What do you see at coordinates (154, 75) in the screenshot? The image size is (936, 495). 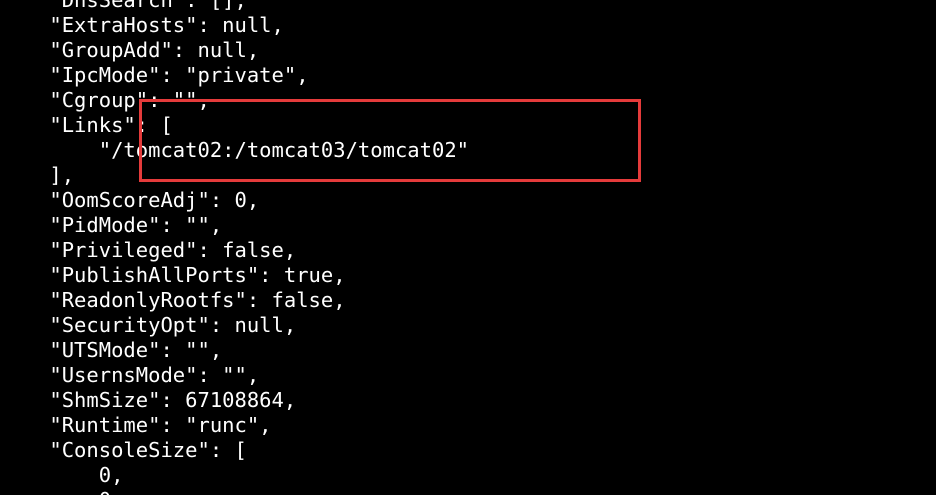 I see `terminal-line: "IpcMode": "private",` at bounding box center [154, 75].